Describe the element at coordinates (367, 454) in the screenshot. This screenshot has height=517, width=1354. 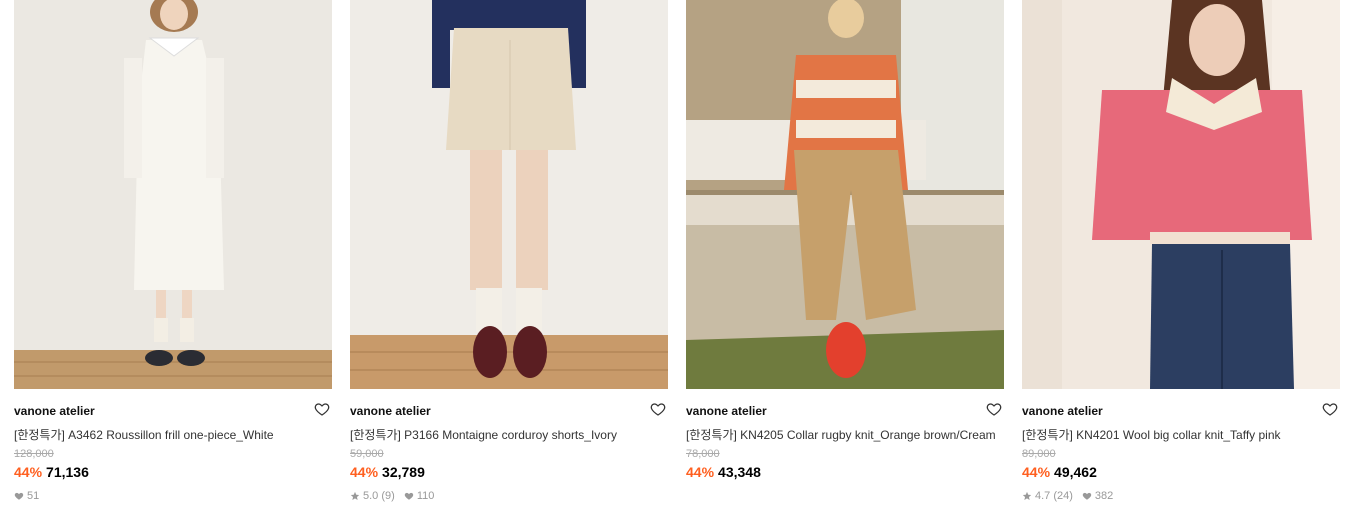
I see `original-price: 59,000` at that location.